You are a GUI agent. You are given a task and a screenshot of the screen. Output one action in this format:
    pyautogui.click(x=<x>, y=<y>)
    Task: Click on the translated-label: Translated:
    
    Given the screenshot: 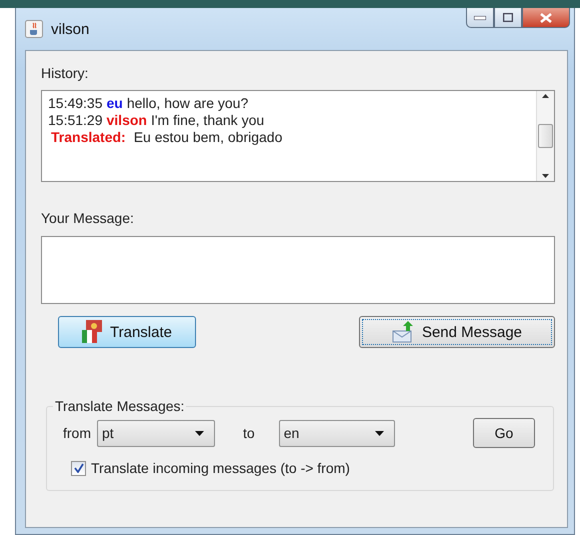 What is the action you would take?
    pyautogui.click(x=88, y=137)
    